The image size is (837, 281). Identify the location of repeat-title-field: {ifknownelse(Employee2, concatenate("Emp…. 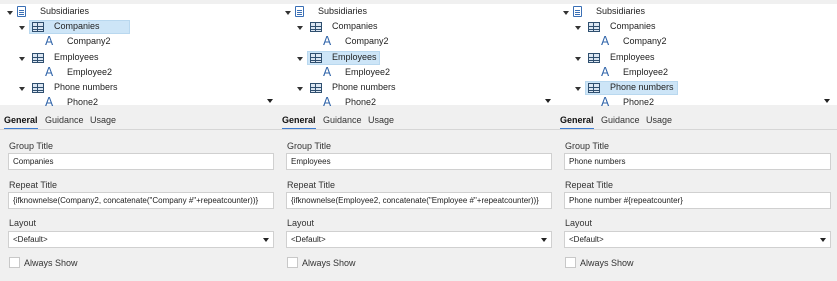
(419, 200).